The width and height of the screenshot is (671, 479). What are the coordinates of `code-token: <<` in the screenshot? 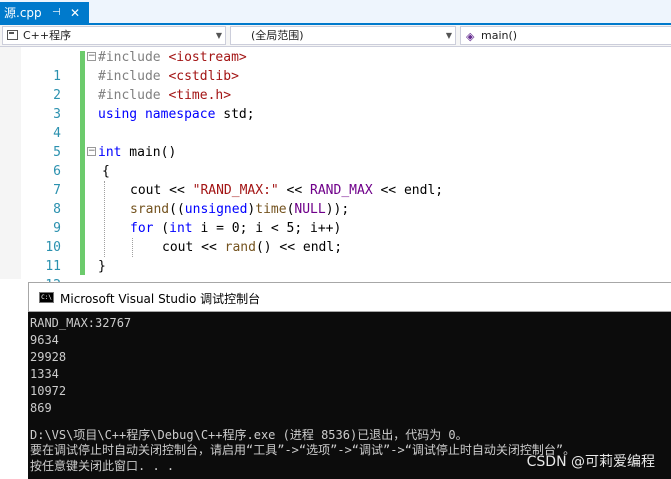 It's located at (294, 190).